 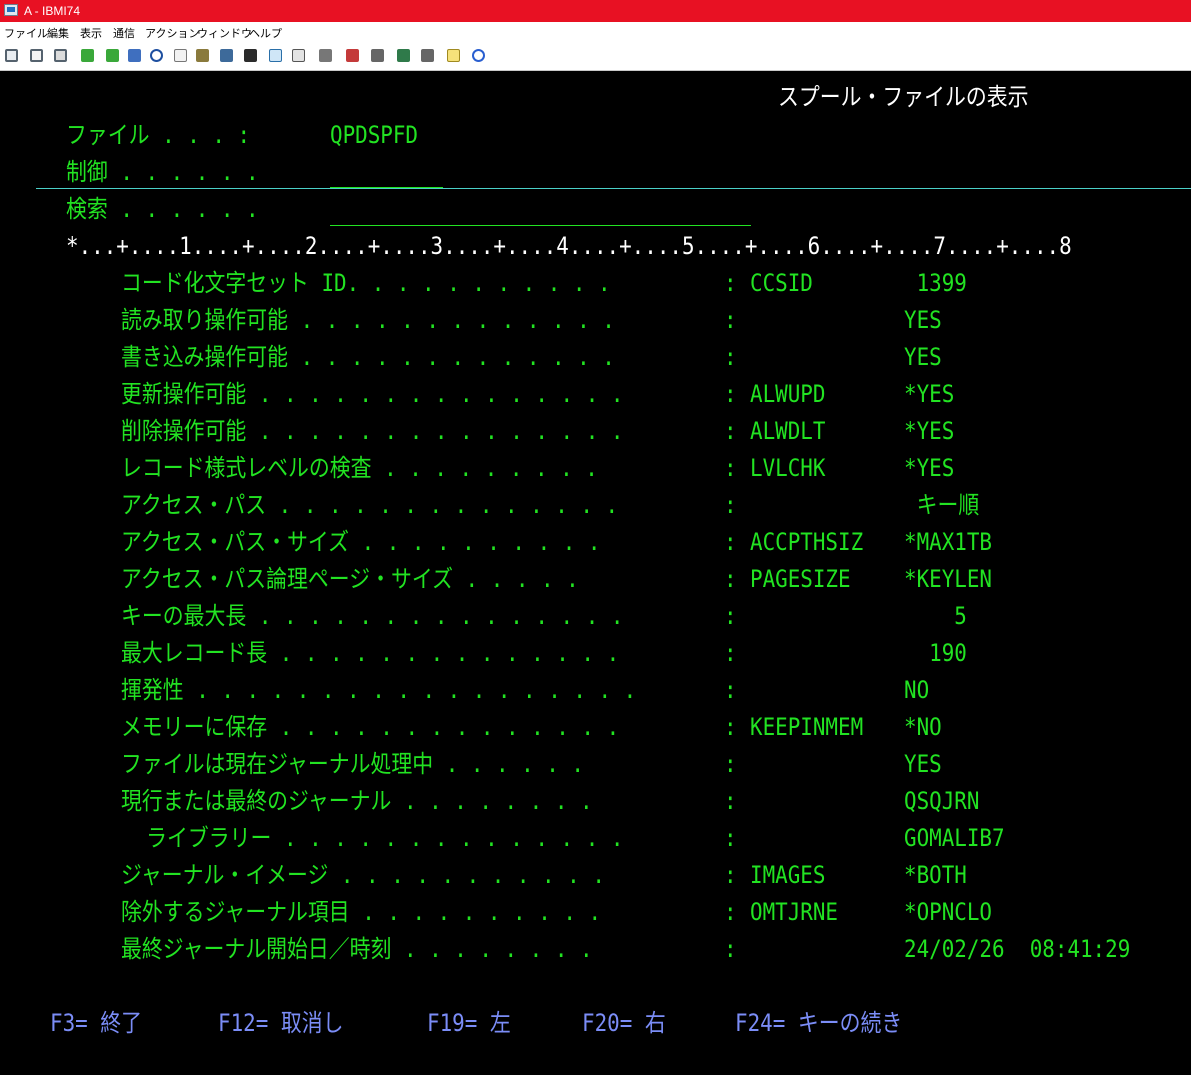 I want to click on copy-icon, so click(x=11, y=55).